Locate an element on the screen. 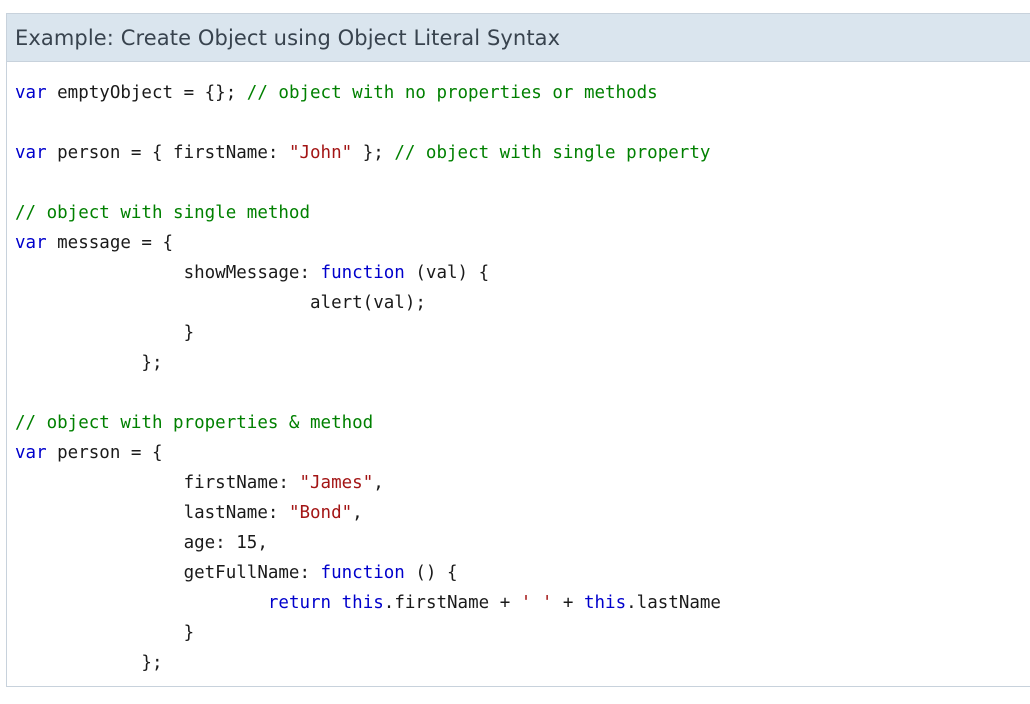 This screenshot has width=1030, height=704. code-string: "John" is located at coordinates (320, 153).